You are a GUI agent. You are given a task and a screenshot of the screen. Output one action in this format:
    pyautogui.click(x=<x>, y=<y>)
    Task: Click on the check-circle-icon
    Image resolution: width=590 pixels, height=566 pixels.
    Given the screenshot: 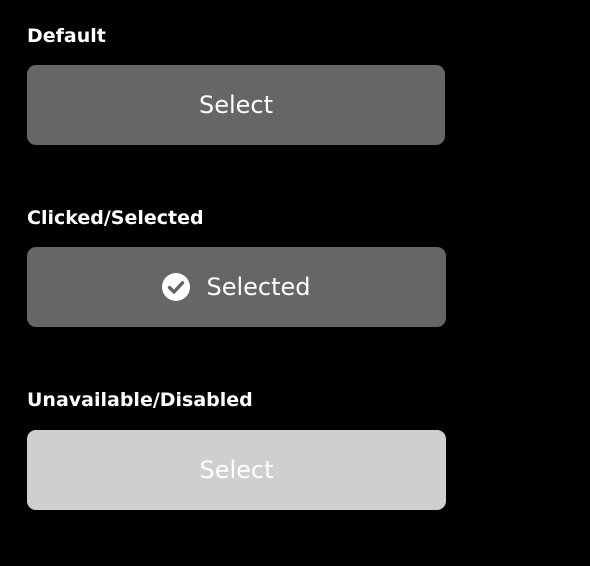 What is the action you would take?
    pyautogui.click(x=176, y=287)
    